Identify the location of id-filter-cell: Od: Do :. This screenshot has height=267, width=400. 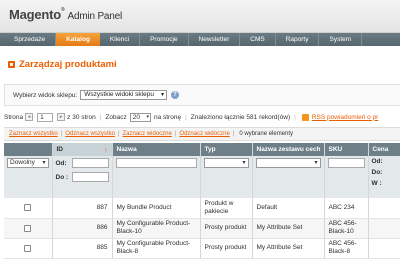
(82, 177).